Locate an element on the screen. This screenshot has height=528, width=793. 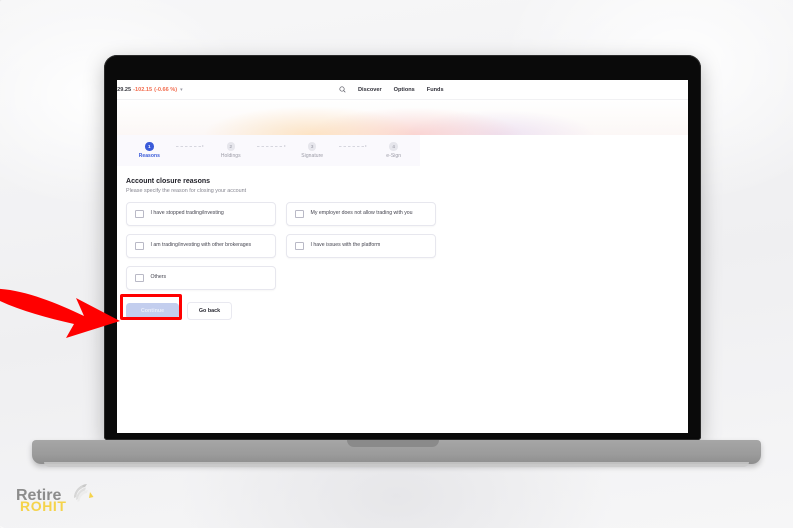
watermark-line2: ROHIT is located at coordinates (43, 506).